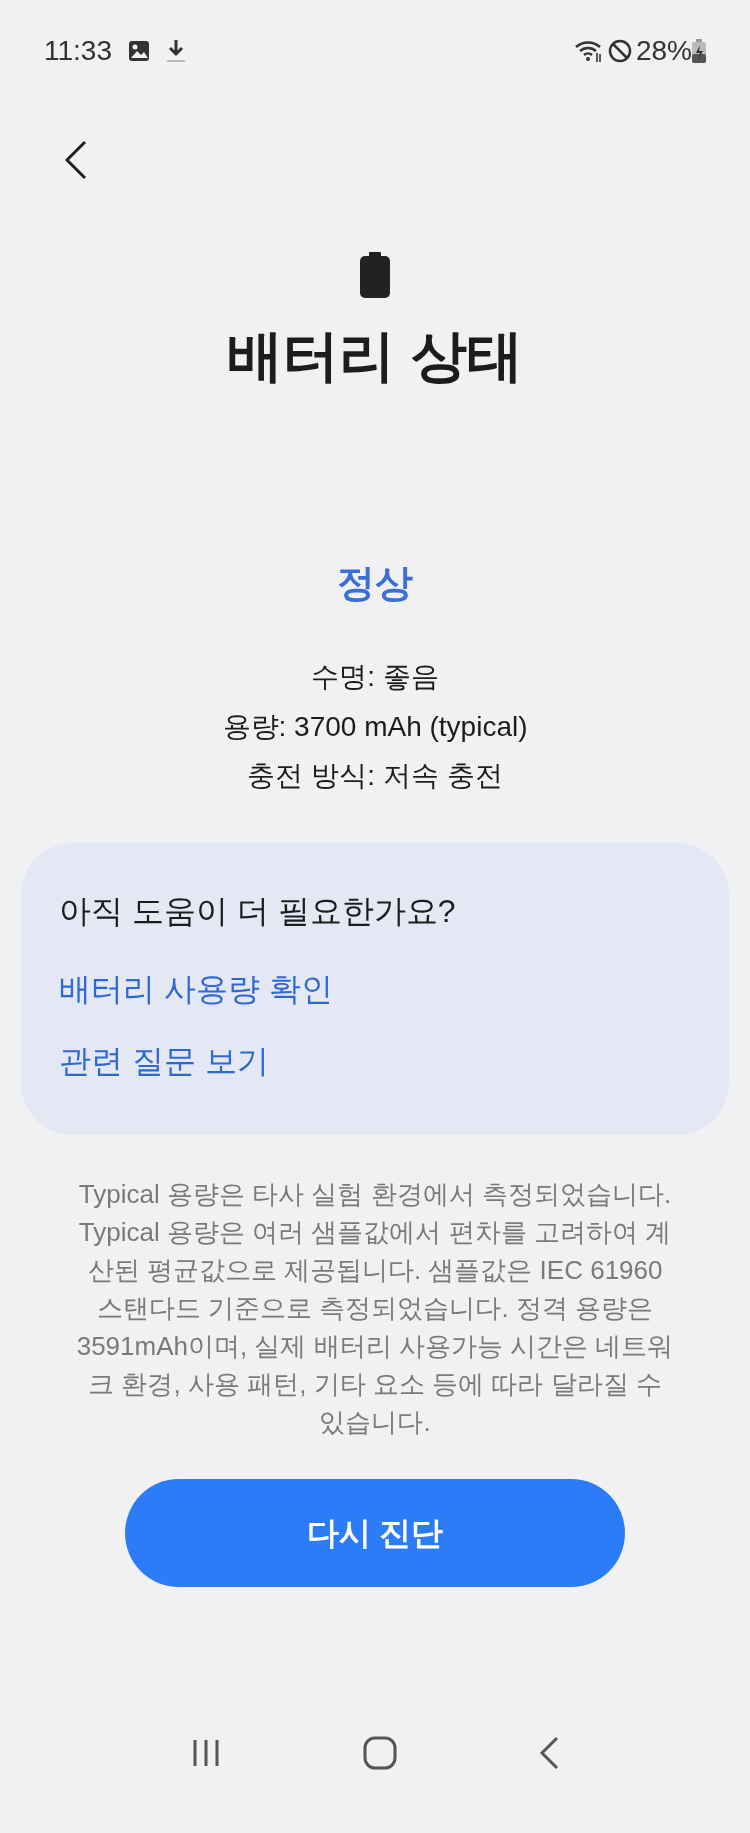  What do you see at coordinates (375, 1308) in the screenshot?
I see `disclaimer-text: Typical 용량은 타사 실험 환경에서 측정되었습니다. Typical 용량은 여러 샘플값에서 편차를 고려하여 계산된 평균값으로 제공됩니다. 샘플값은 IEC 61960 스탠다드 기준으로 측정되었습니다. 정격 용량은 3591mAh이며, 실제 배터리 사용가능 시간은 네트워크 환경, 사용 패턴, 기타 요소 등에 따라 달라질 수 있습니다.` at bounding box center [375, 1308].